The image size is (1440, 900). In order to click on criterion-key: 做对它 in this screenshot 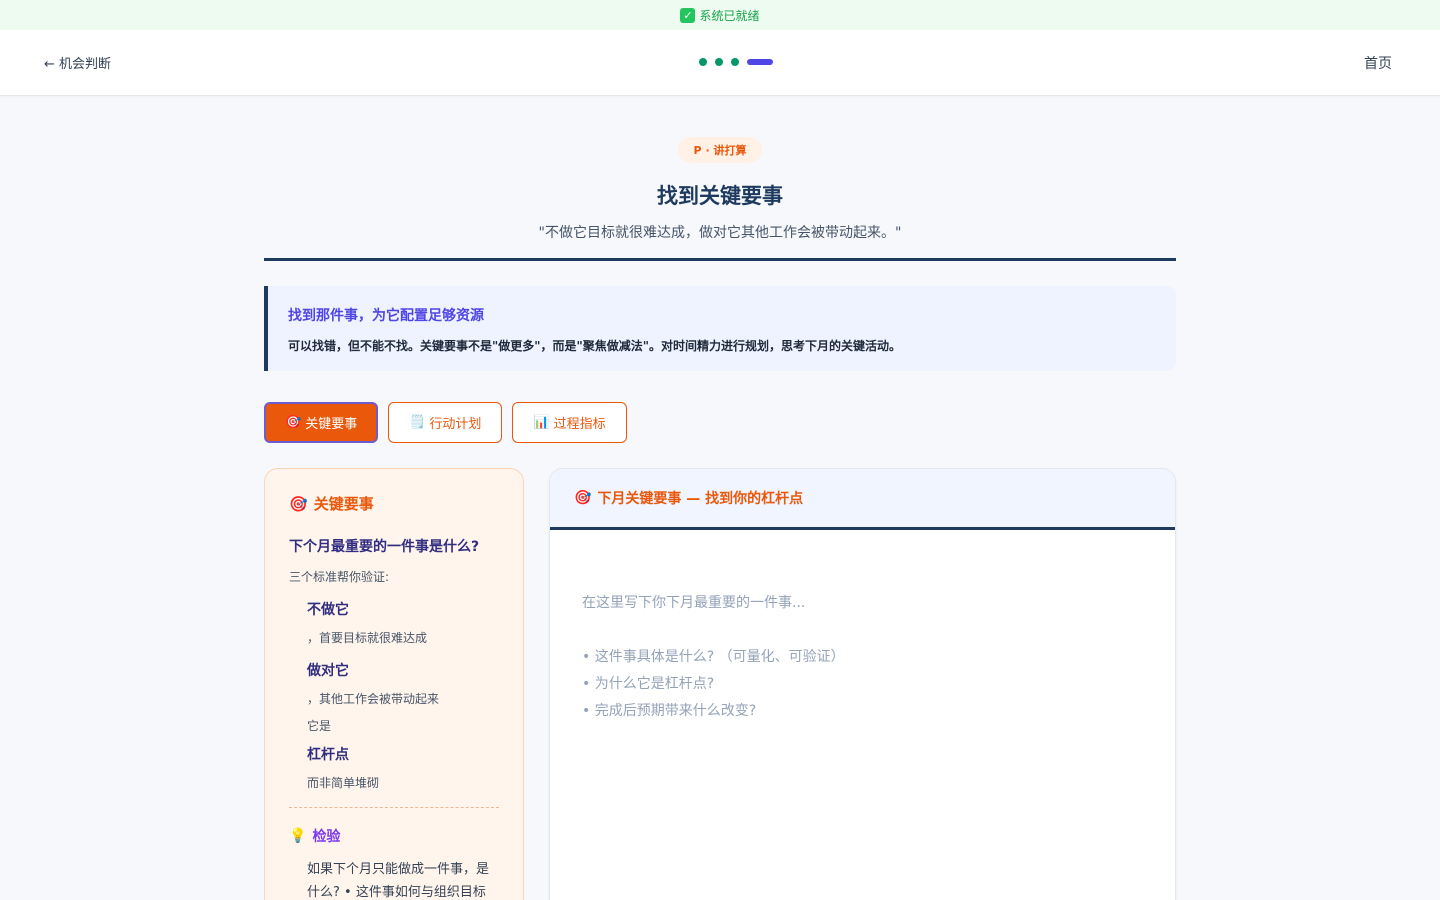, I will do `click(328, 671)`.